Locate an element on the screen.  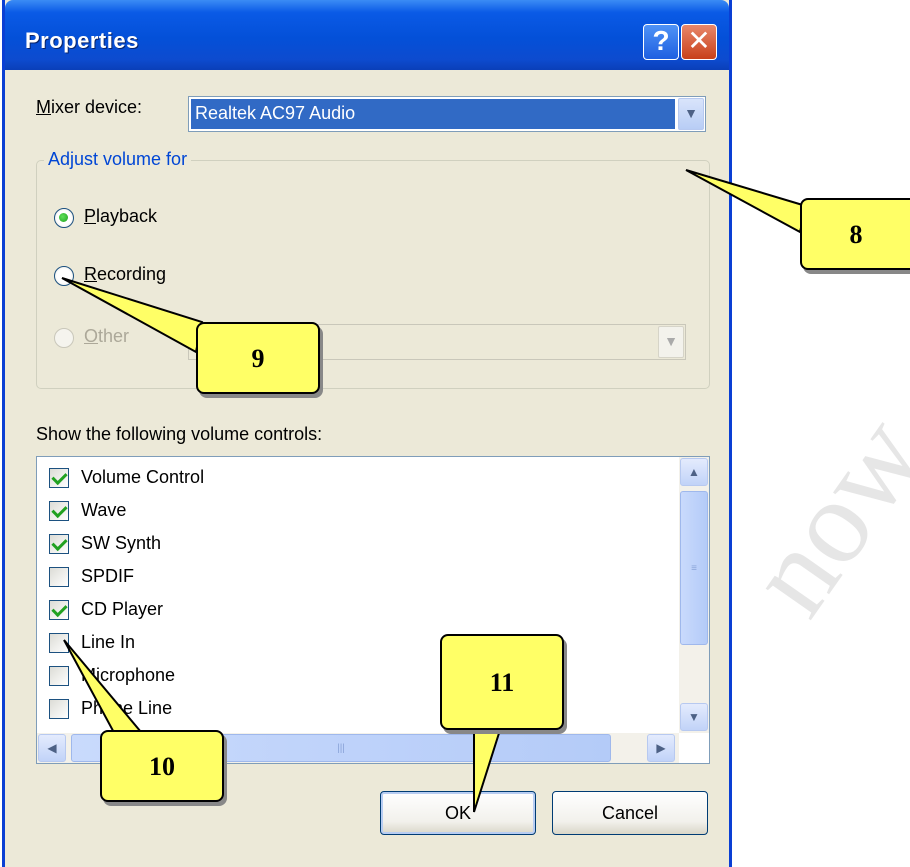
callout-9-pointer is located at coordinates (132, 315).